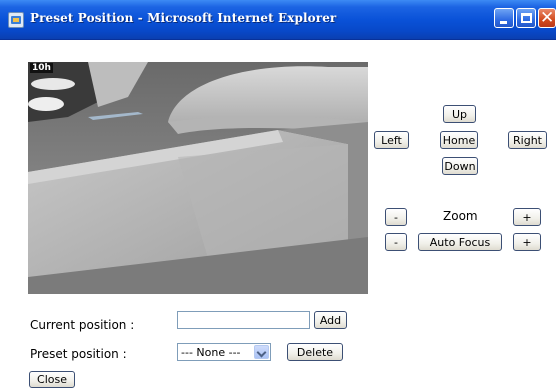 The height and width of the screenshot is (388, 556). I want to click on close-button: Close, so click(52, 379).